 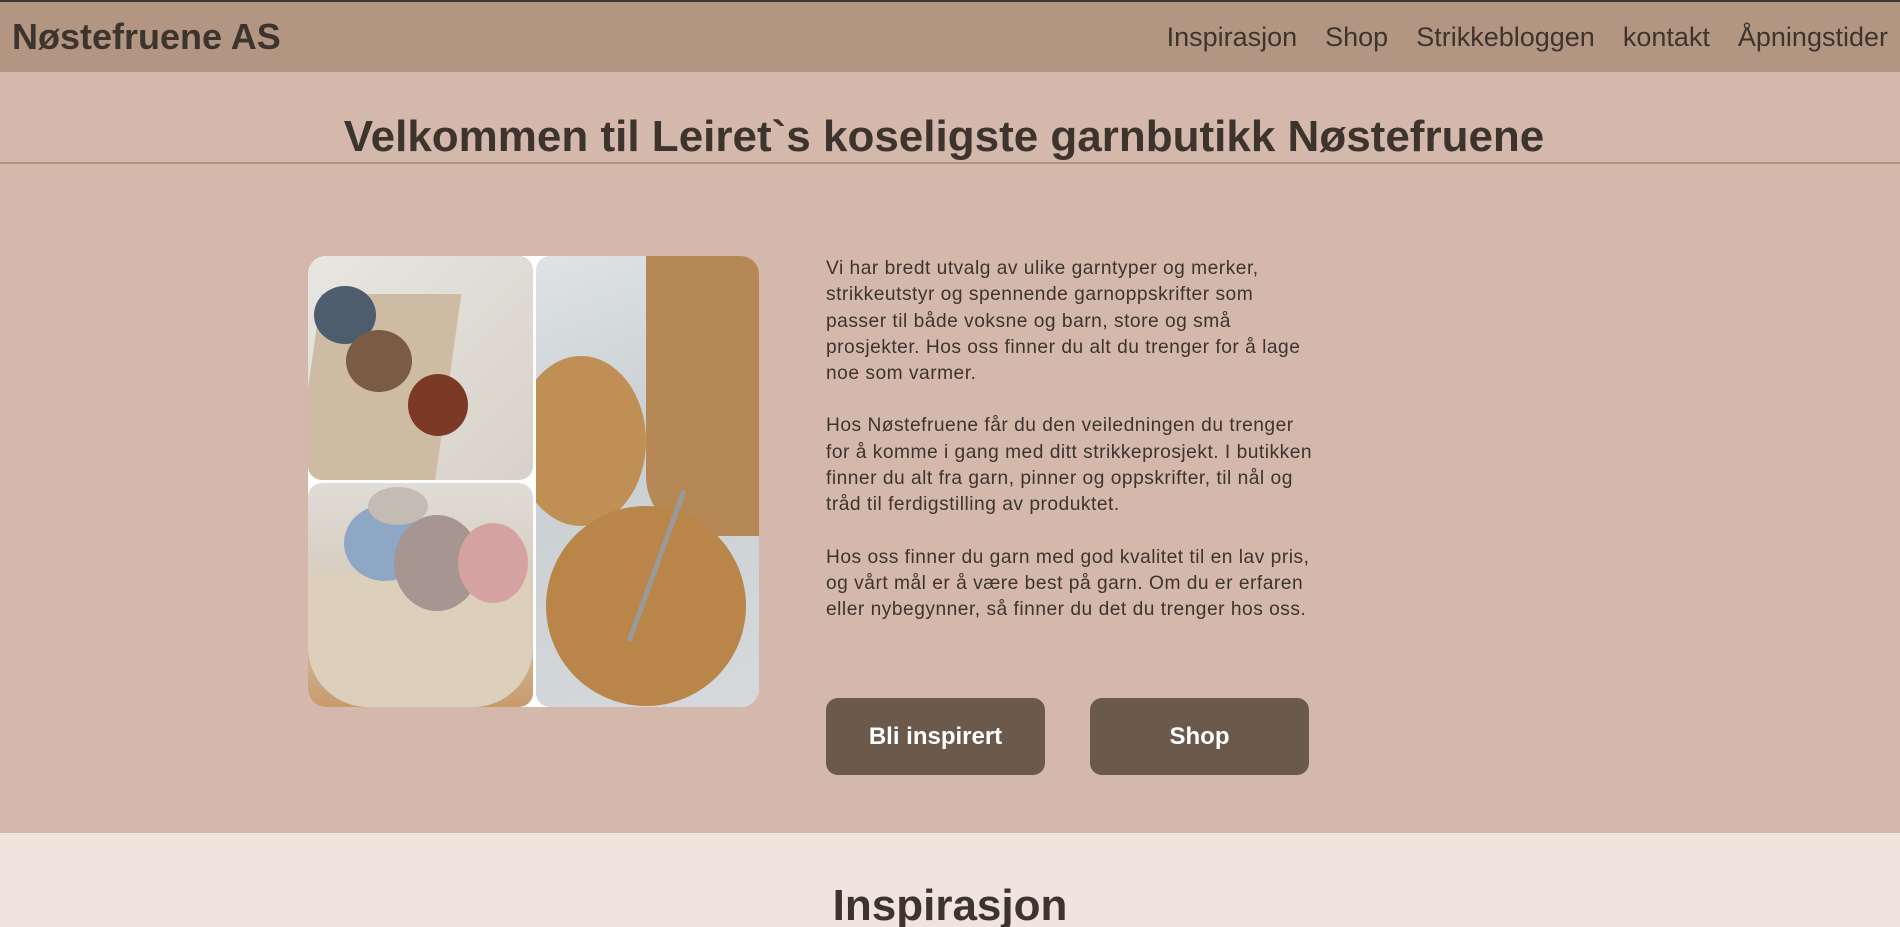 What do you see at coordinates (950, 904) in the screenshot?
I see `inspiration-heading: Inspirasjon` at bounding box center [950, 904].